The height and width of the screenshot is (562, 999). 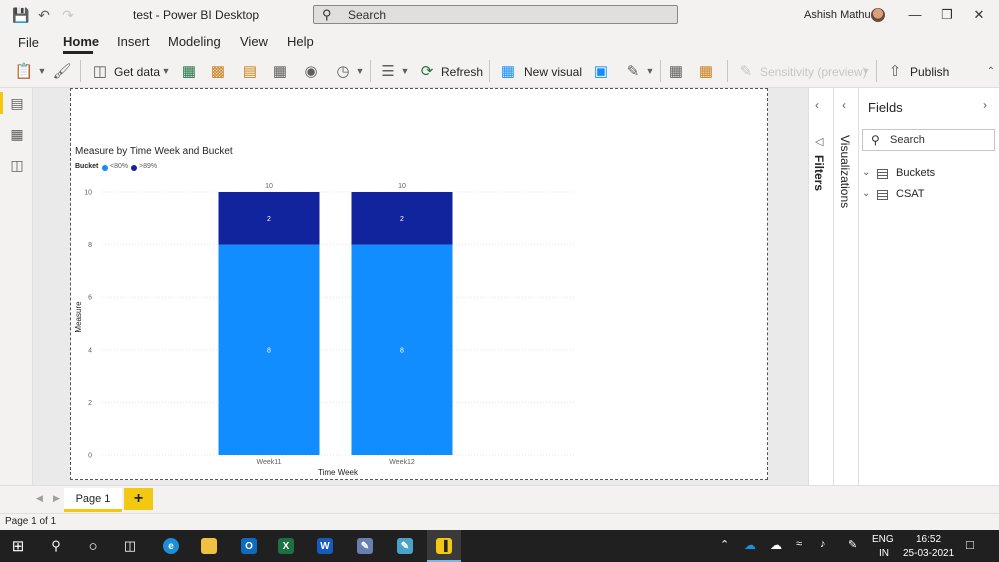 What do you see at coordinates (508, 71) in the screenshot?
I see `new-visual-icon: ▦` at bounding box center [508, 71].